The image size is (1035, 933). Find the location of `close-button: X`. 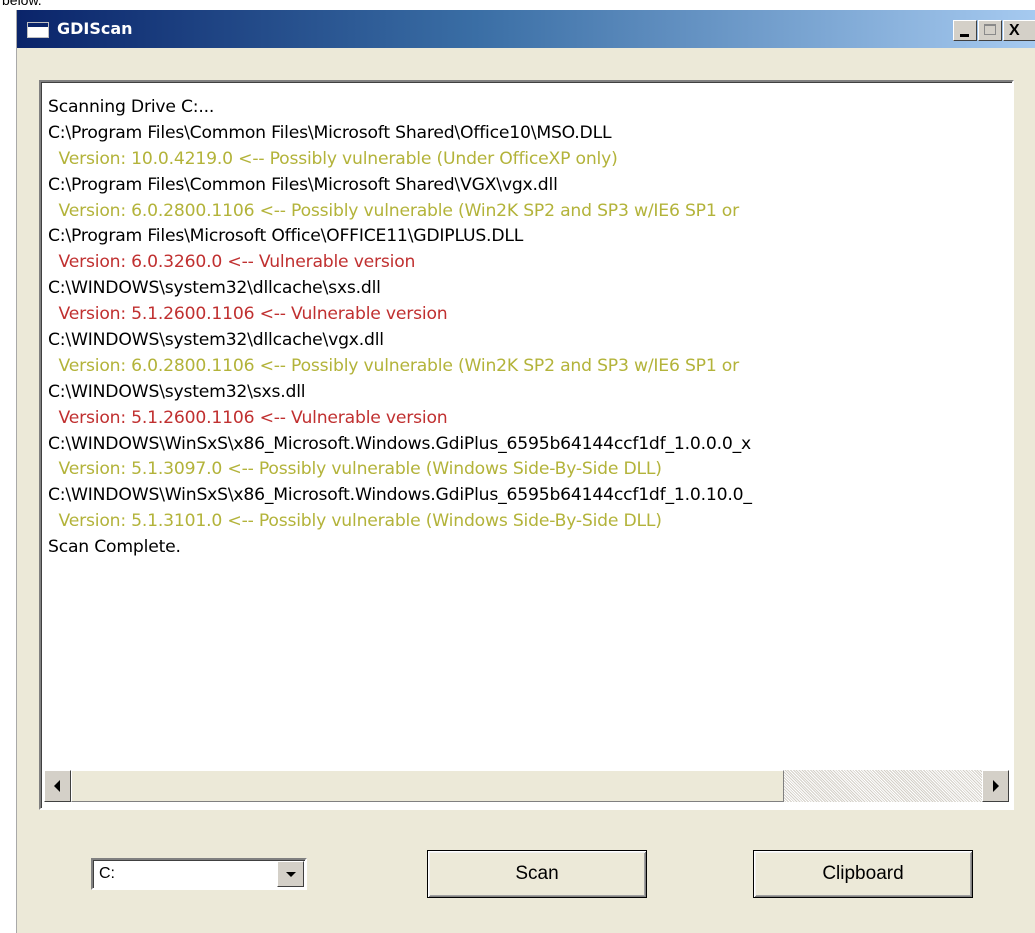

close-button: X is located at coordinates (1019, 30).